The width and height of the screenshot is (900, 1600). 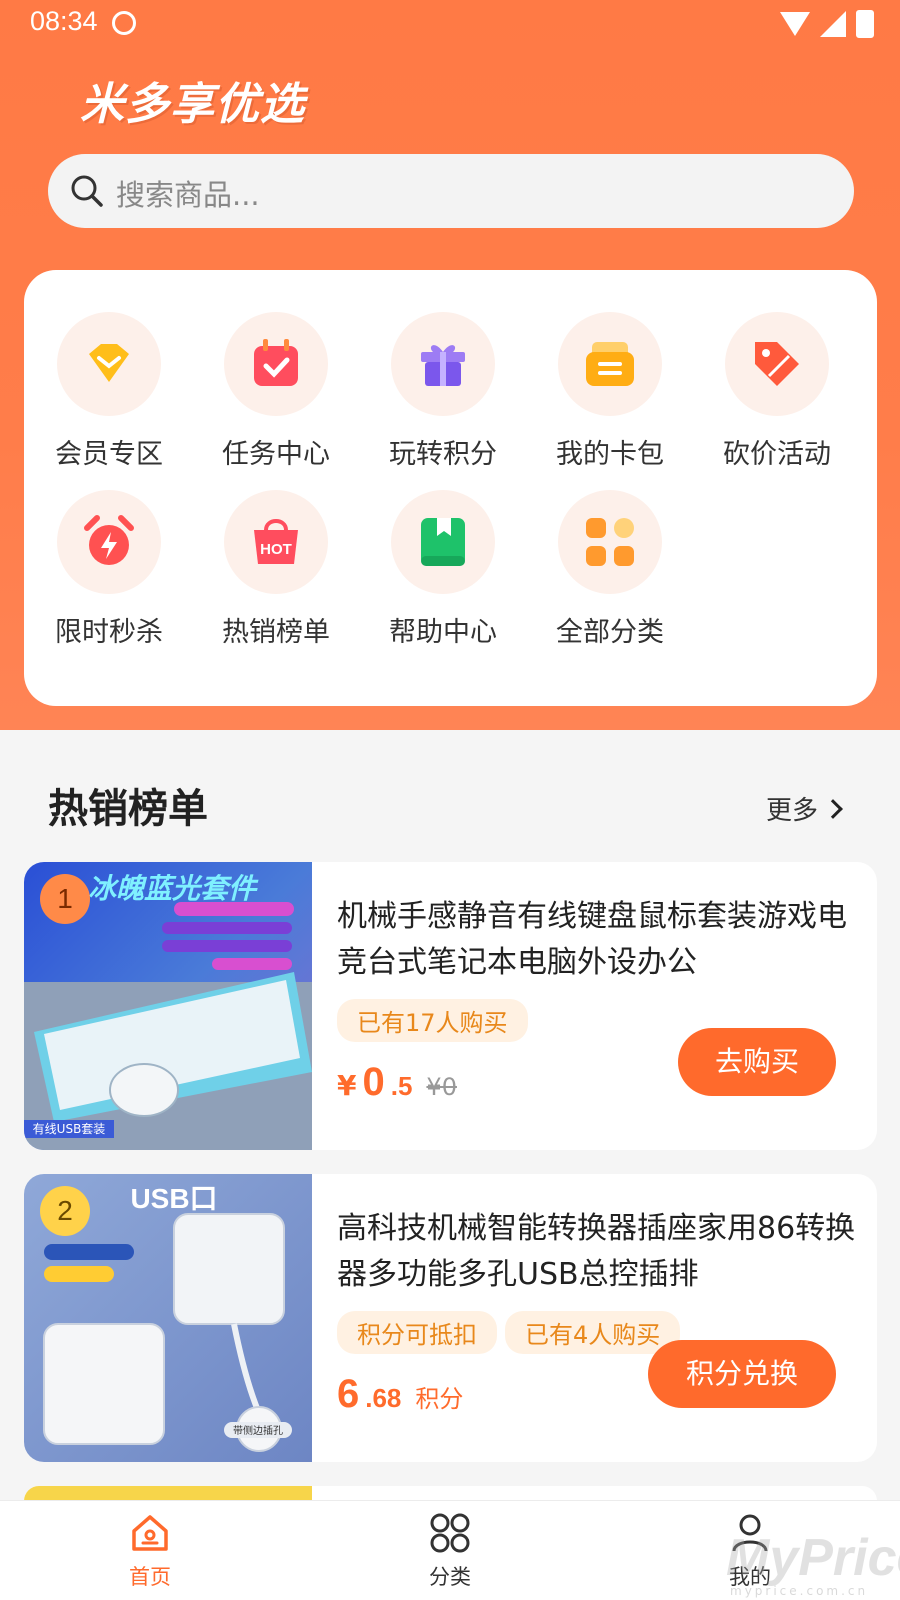 What do you see at coordinates (610, 632) in the screenshot?
I see `menu-label: 全部分类` at bounding box center [610, 632].